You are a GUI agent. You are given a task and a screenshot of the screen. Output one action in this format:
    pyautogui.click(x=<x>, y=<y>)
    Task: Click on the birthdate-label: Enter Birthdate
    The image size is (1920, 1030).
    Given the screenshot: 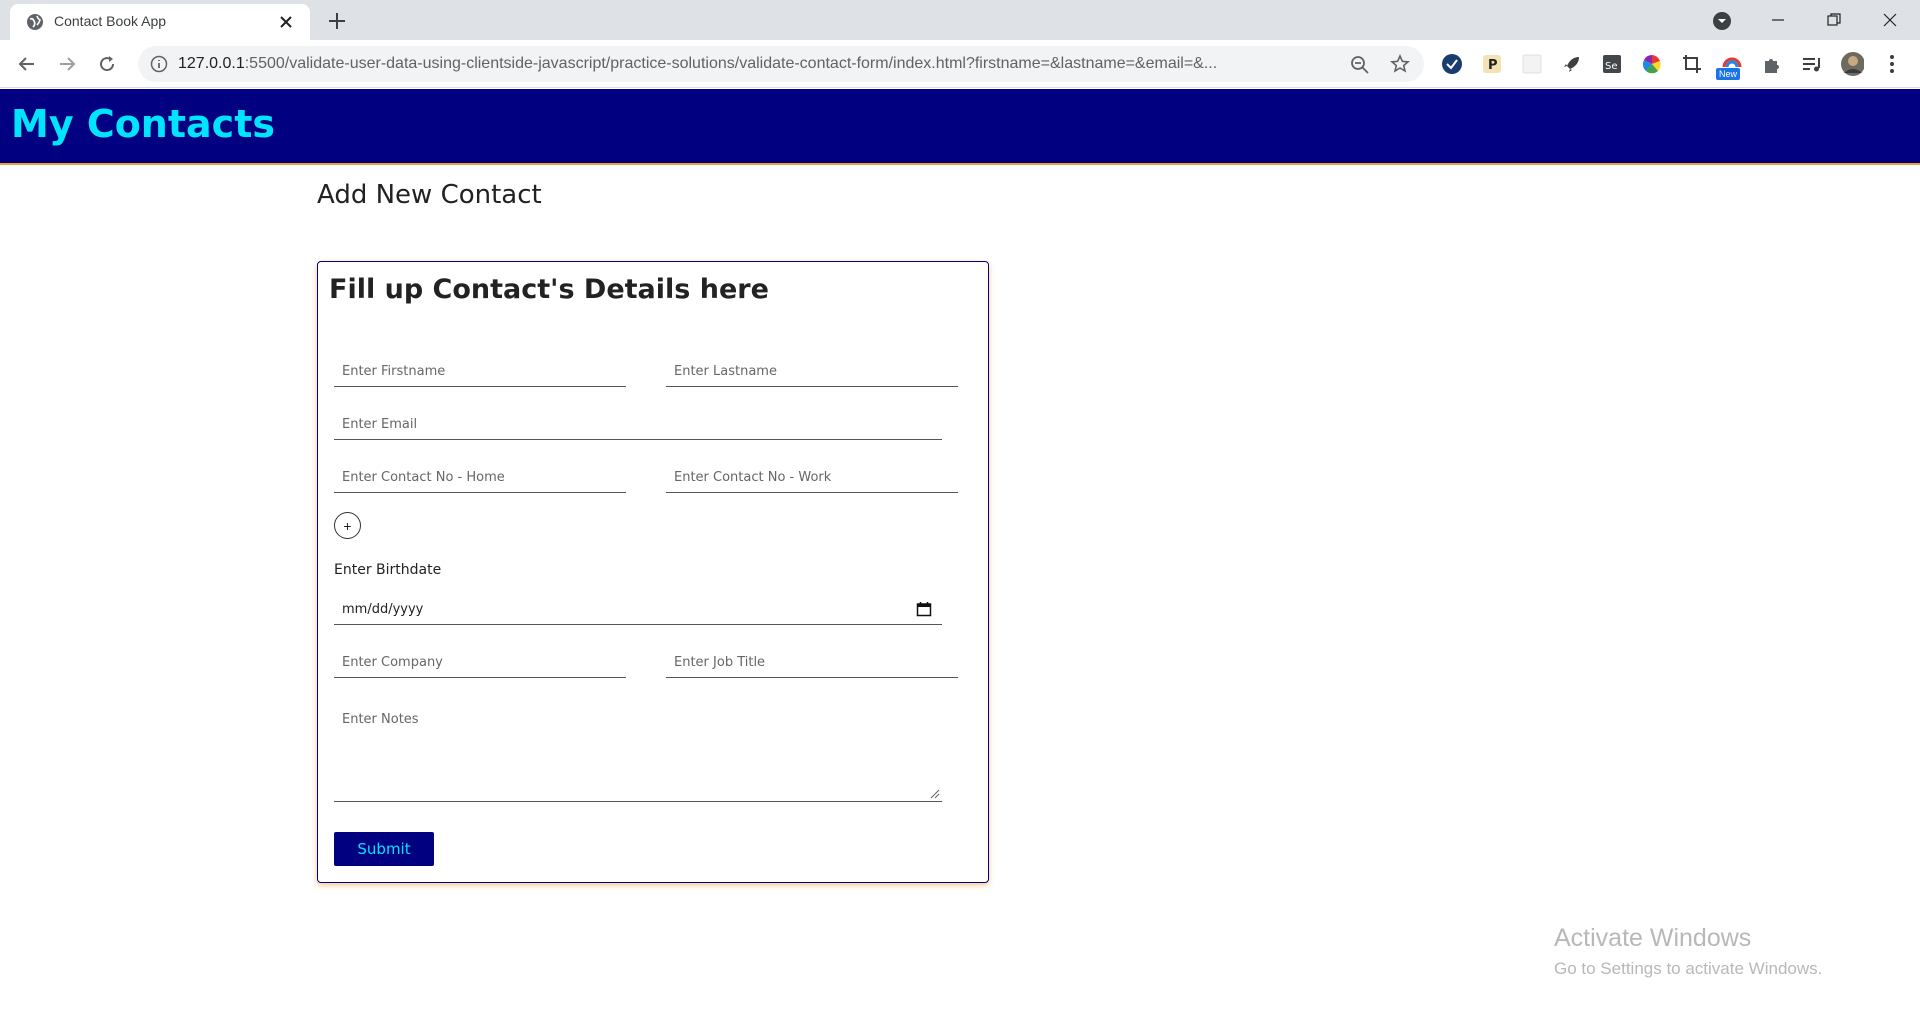 What is the action you would take?
    pyautogui.click(x=388, y=570)
    